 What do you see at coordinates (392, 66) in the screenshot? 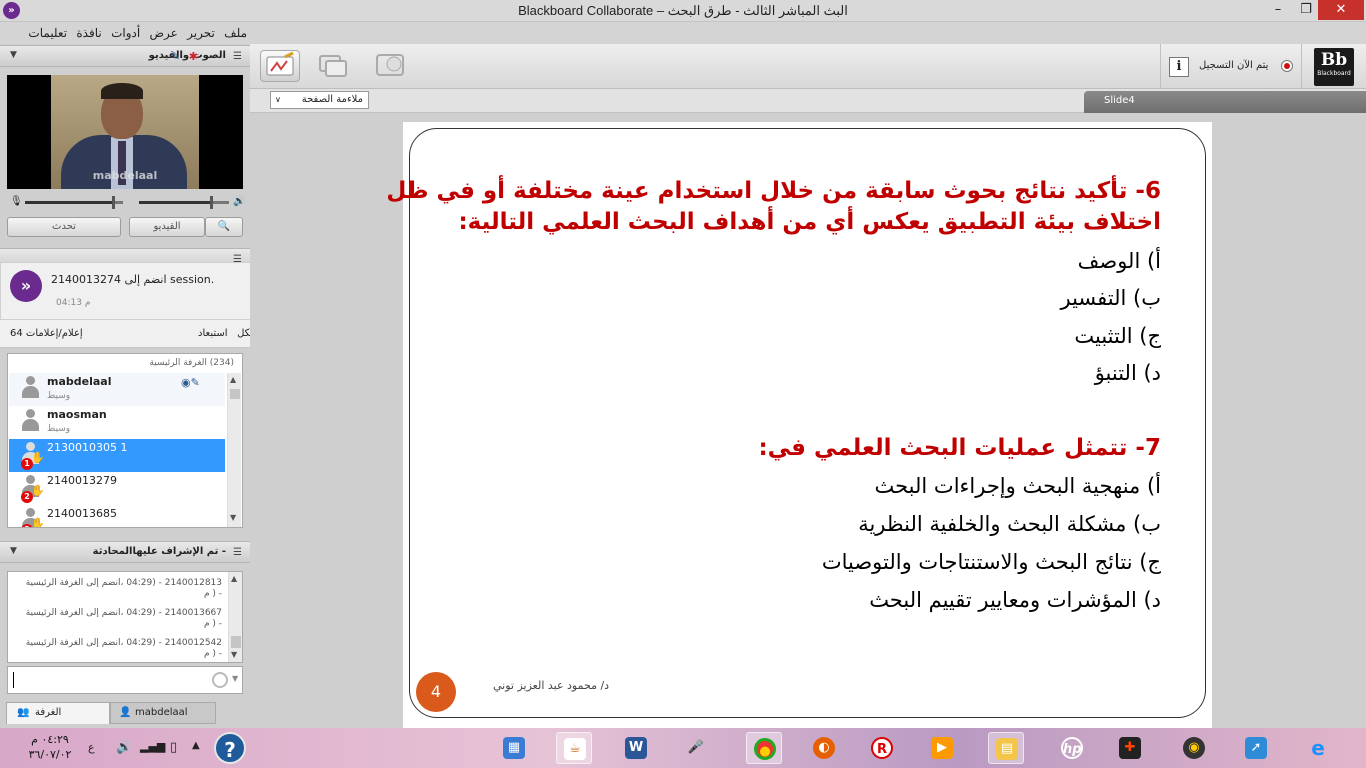
I see `web-tour-button` at bounding box center [392, 66].